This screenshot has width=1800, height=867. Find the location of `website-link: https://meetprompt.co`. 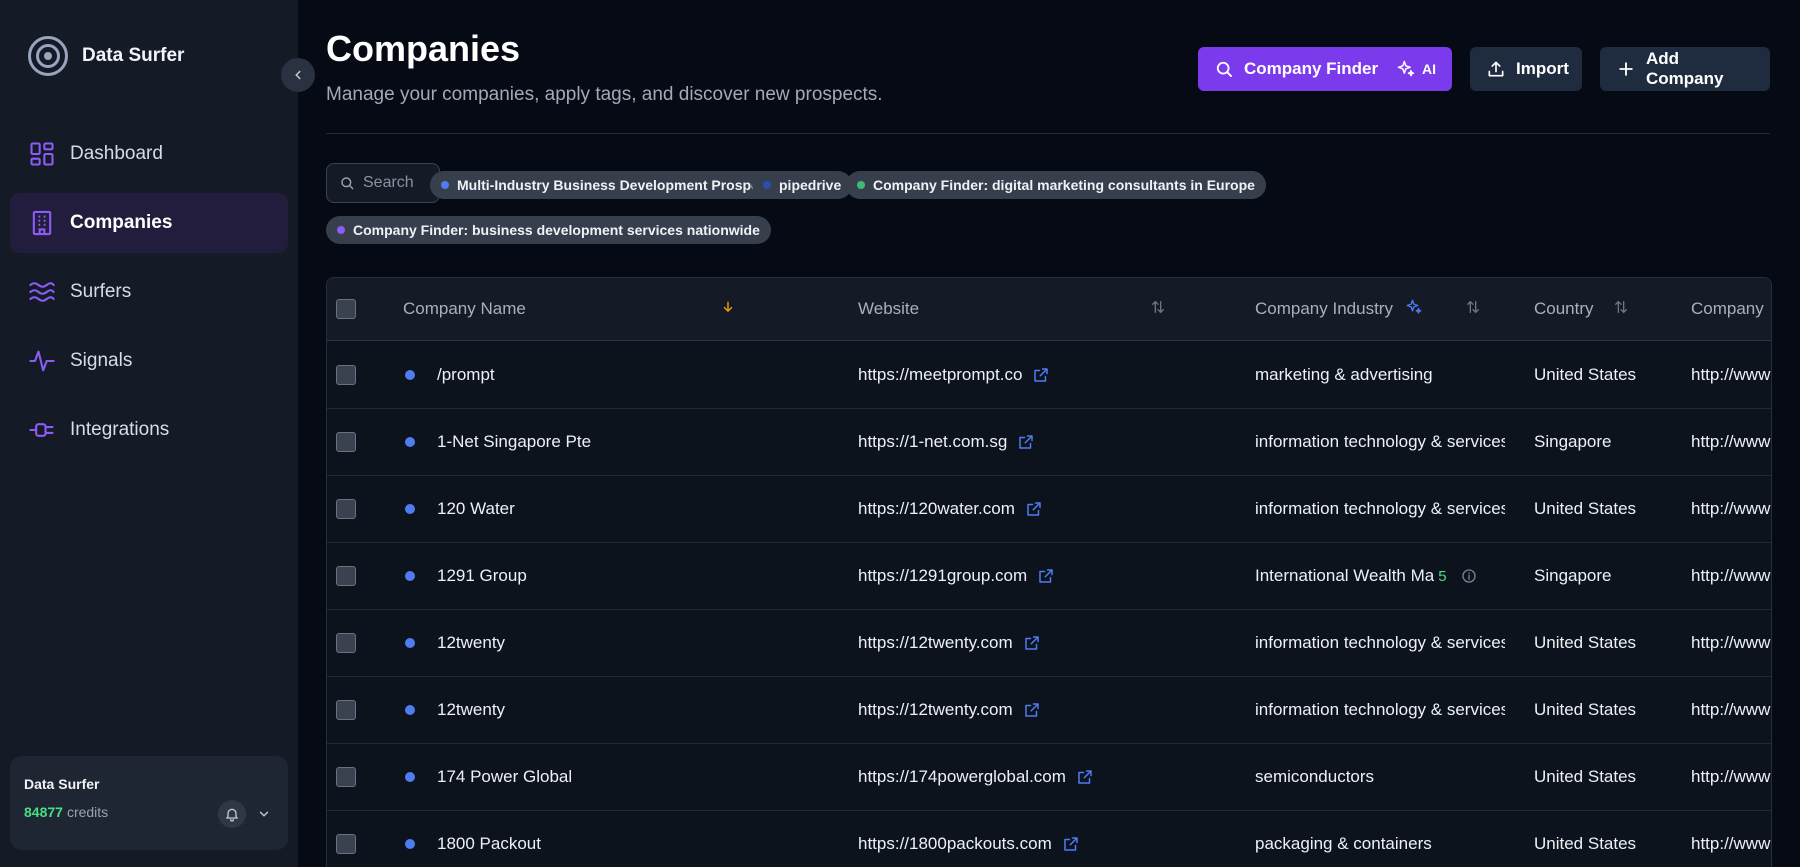

website-link: https://meetprompt.co is located at coordinates (940, 375).